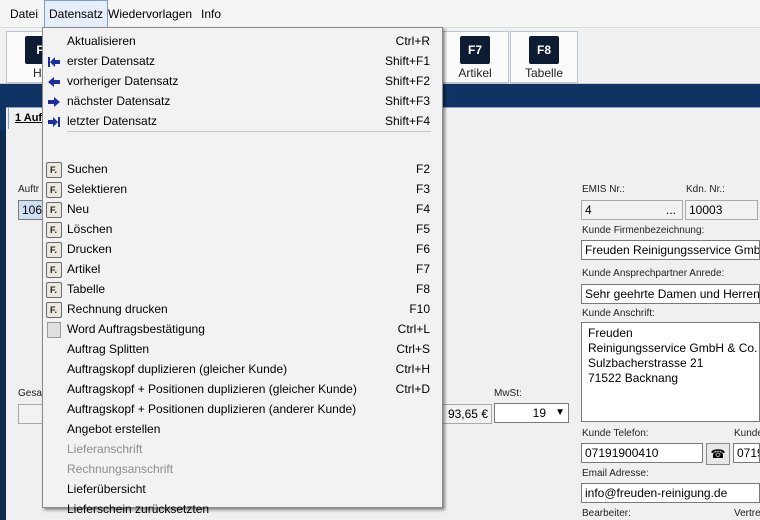 The image size is (760, 520). Describe the element at coordinates (705, 189) in the screenshot. I see `kdn-label: Kdn. Nr.:` at that location.